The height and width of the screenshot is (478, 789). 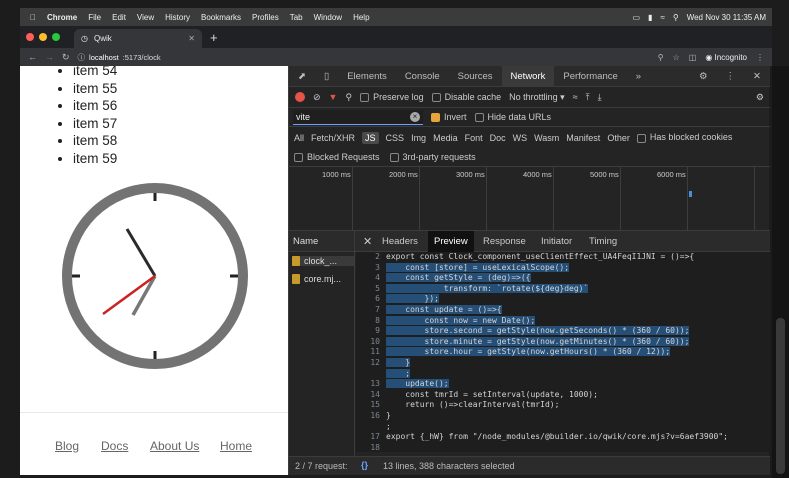 What do you see at coordinates (62, 17) in the screenshot?
I see `menu-app-name: Chrome` at bounding box center [62, 17].